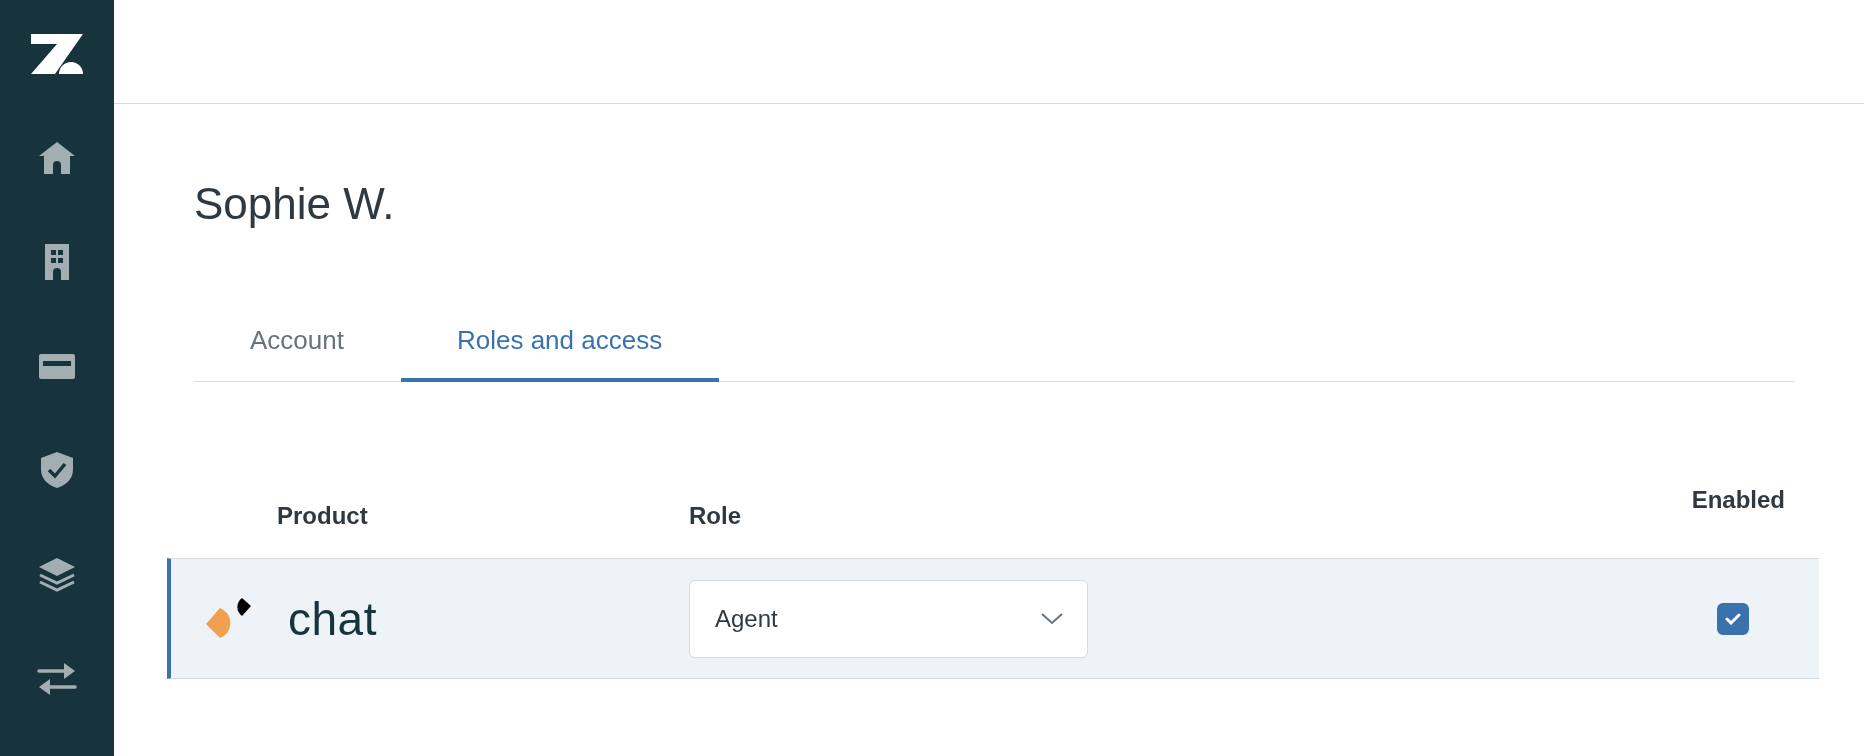 This screenshot has height=756, width=1864. I want to click on user-name: Sophie W., so click(295, 204).